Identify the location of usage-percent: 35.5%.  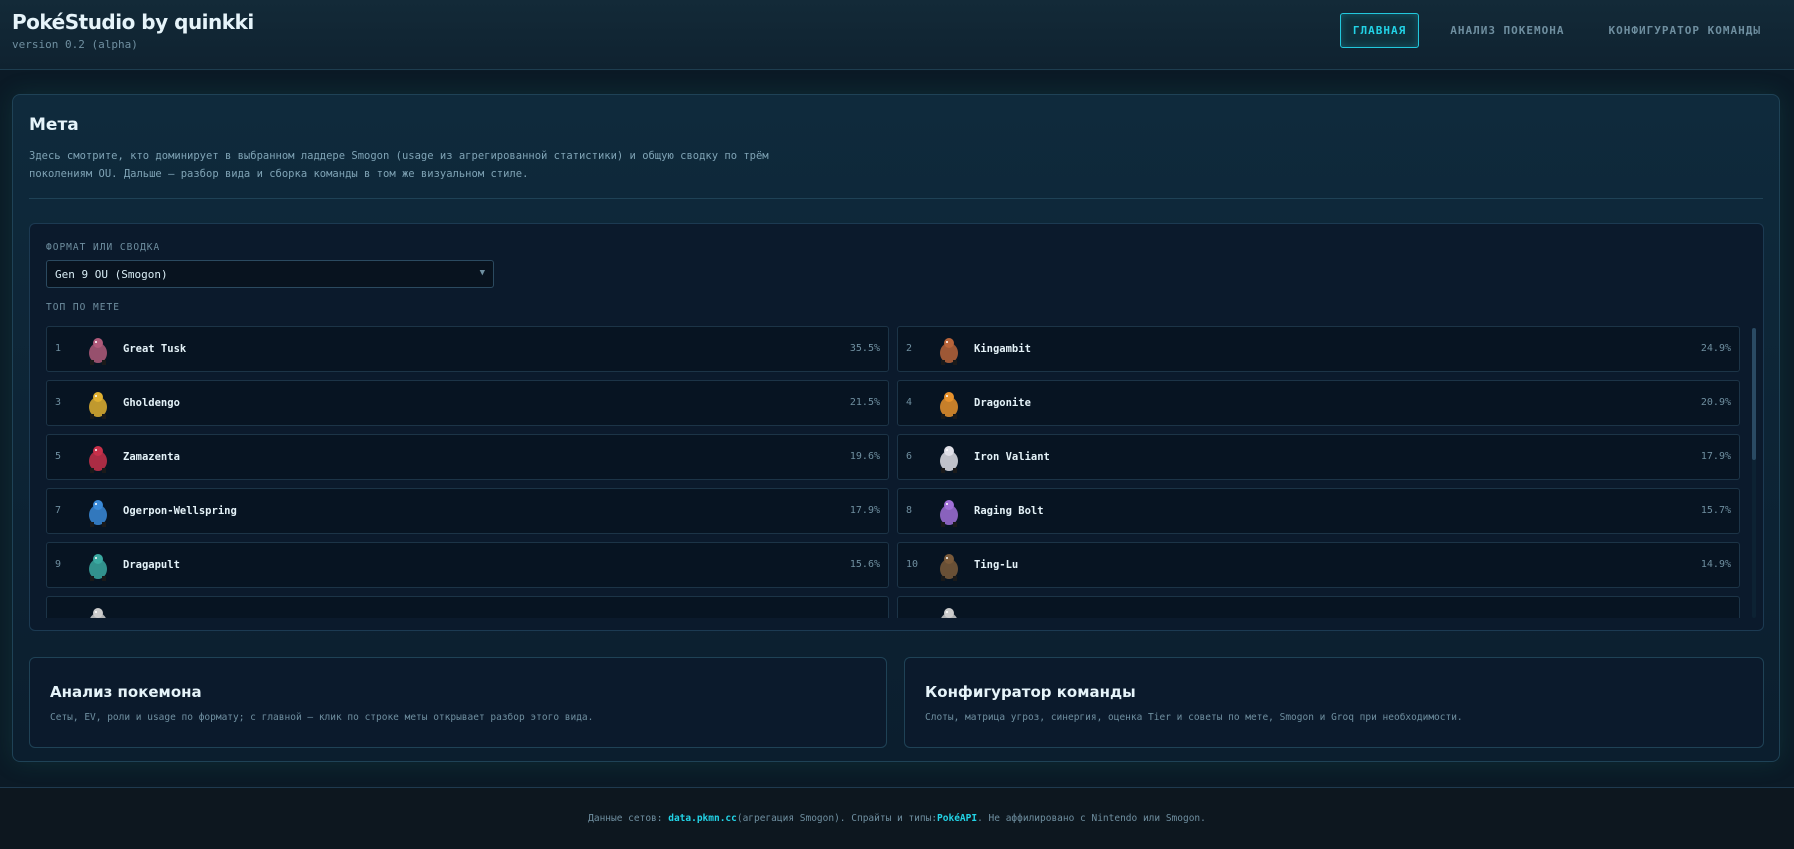
(864, 348).